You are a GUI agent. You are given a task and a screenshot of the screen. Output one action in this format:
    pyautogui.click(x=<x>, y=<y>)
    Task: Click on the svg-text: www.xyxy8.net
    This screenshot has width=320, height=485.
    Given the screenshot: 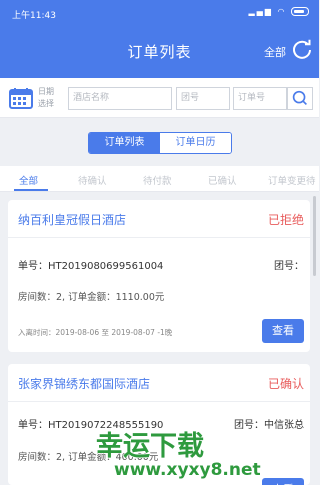 What is the action you would take?
    pyautogui.click(x=187, y=470)
    